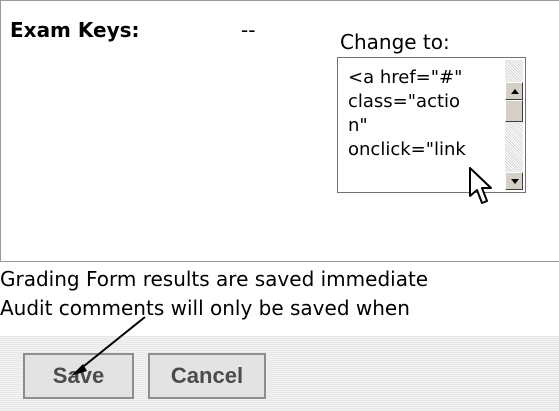 This screenshot has width=559, height=411. I want to click on annotation-arrow-icon, so click(108, 346).